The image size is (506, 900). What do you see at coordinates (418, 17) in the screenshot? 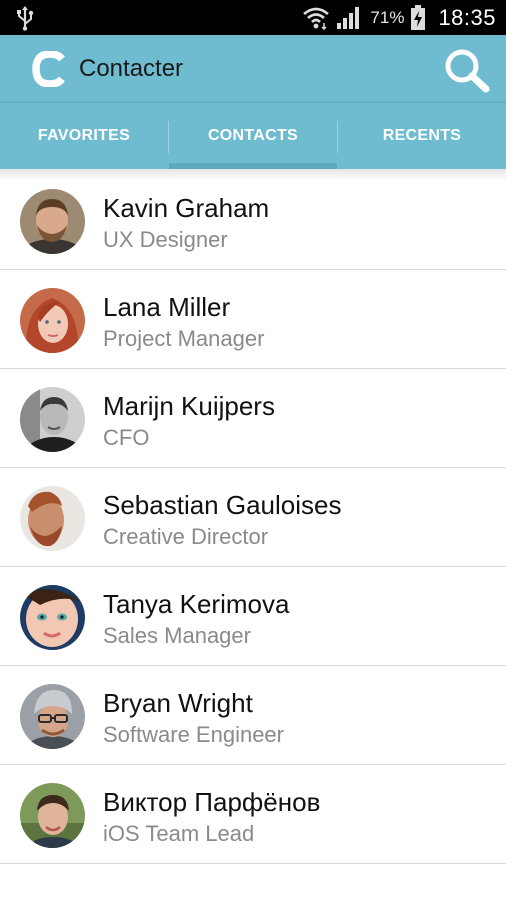
I see `battery-charging-icon` at bounding box center [418, 17].